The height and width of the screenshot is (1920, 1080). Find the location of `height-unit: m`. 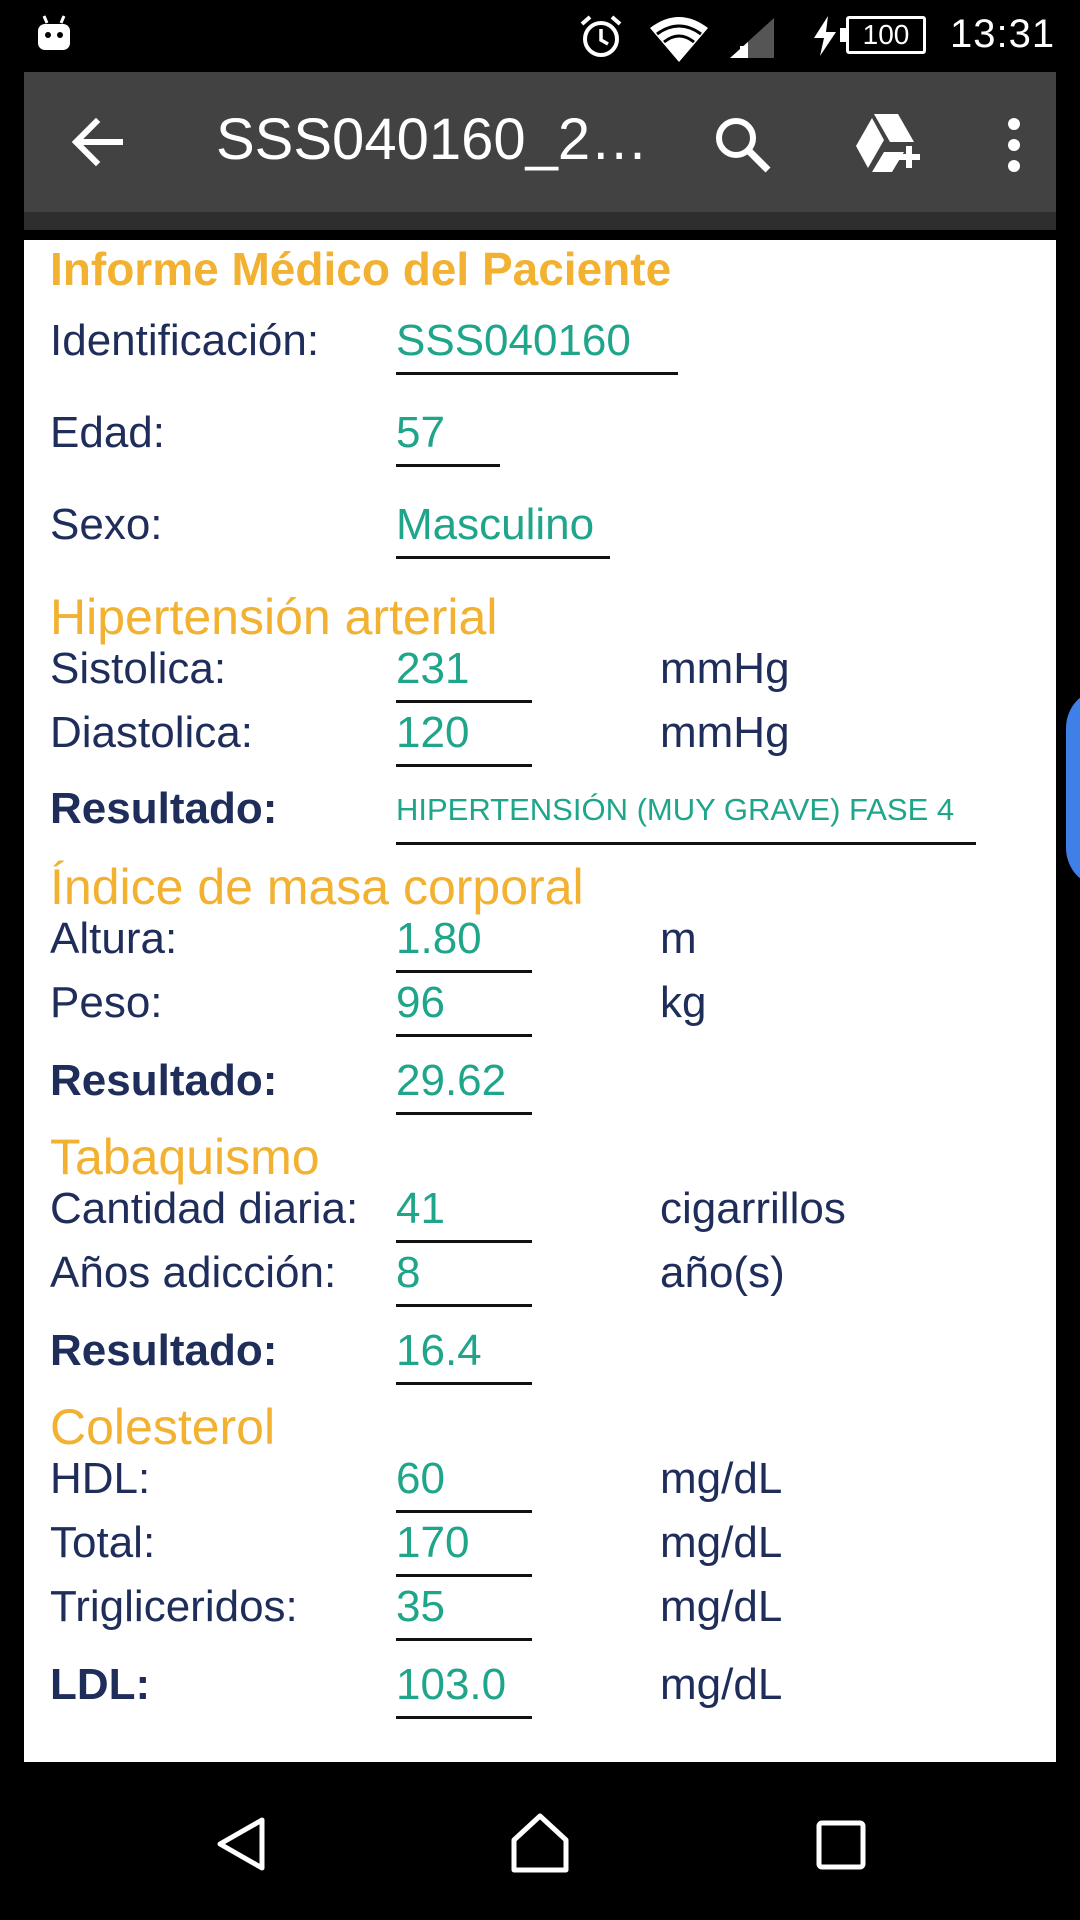

height-unit: m is located at coordinates (678, 938).